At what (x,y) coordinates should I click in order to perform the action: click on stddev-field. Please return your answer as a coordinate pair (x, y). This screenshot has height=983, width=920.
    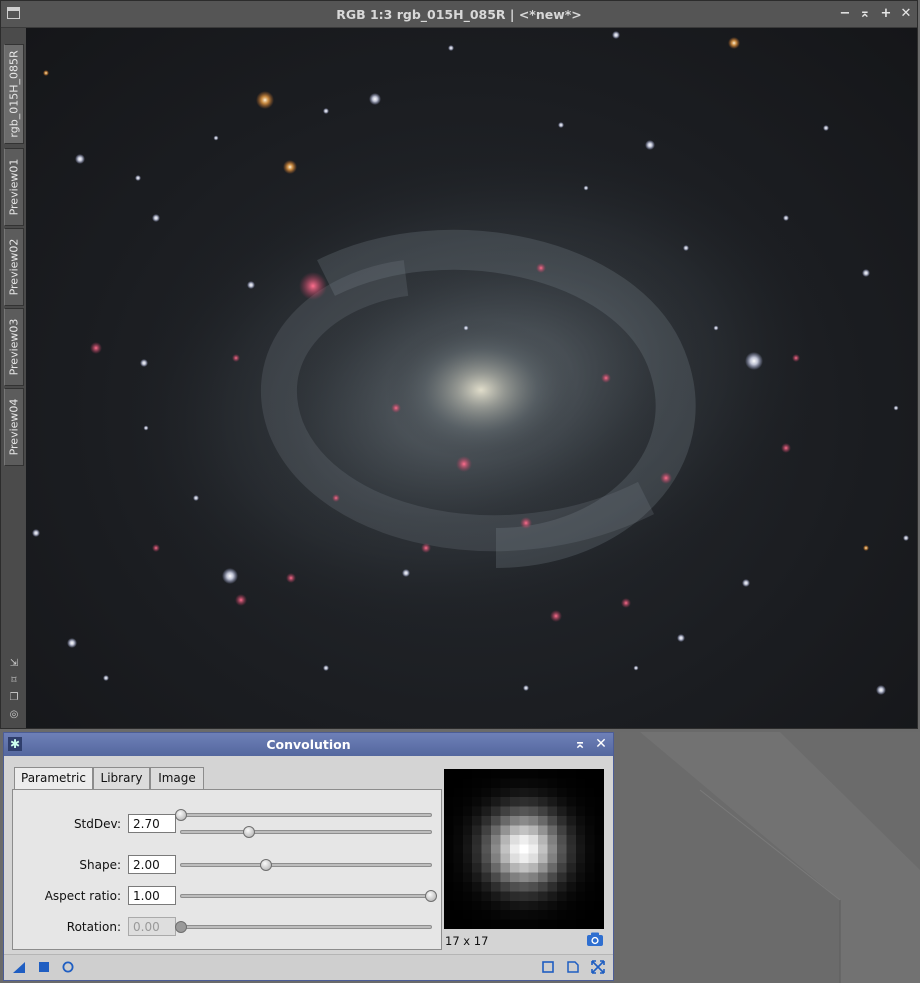
    Looking at the image, I should click on (152, 823).